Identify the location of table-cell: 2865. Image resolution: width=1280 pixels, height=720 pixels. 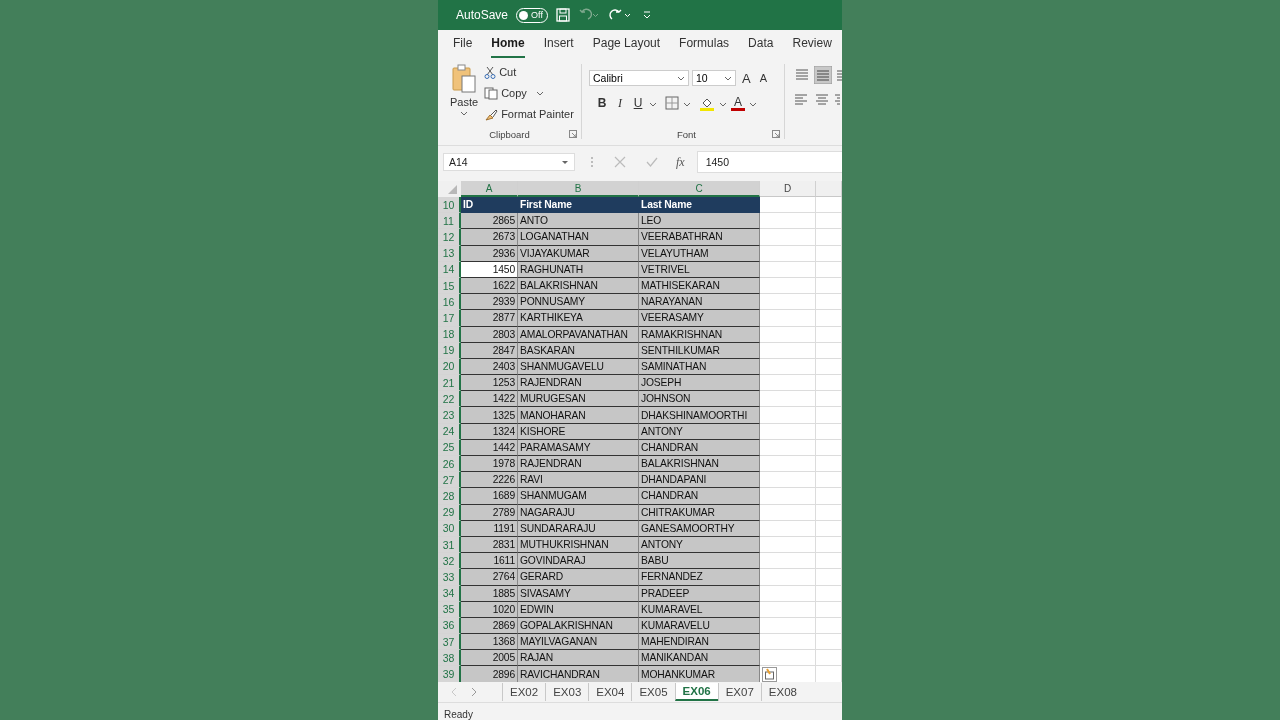
(489, 221).